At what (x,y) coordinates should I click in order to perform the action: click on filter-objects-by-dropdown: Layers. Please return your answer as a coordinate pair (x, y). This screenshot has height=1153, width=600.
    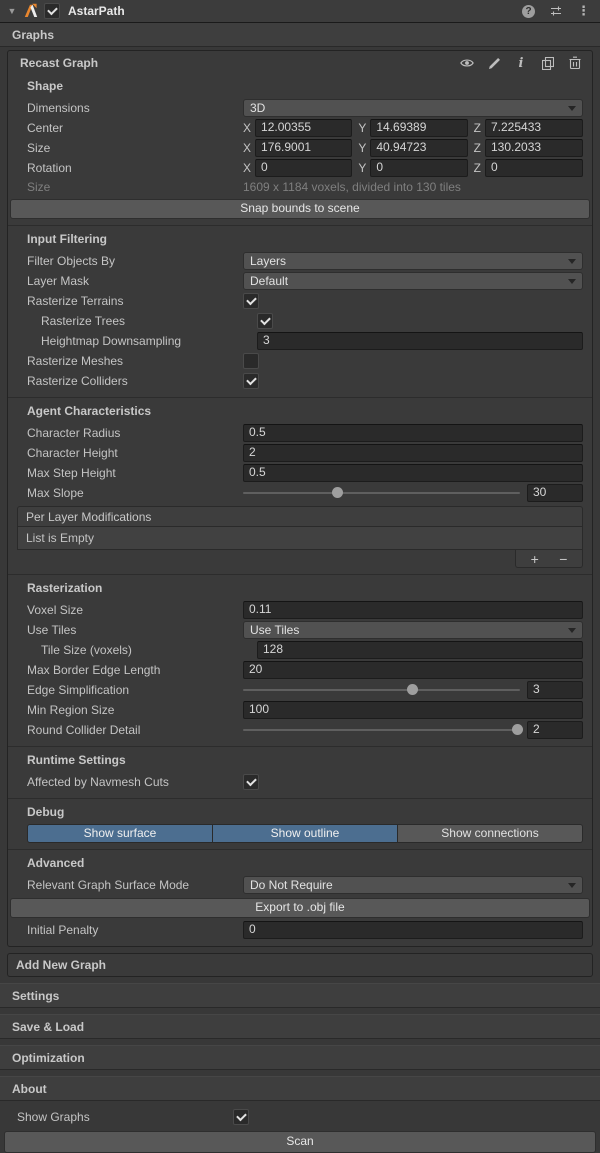
    Looking at the image, I should click on (413, 261).